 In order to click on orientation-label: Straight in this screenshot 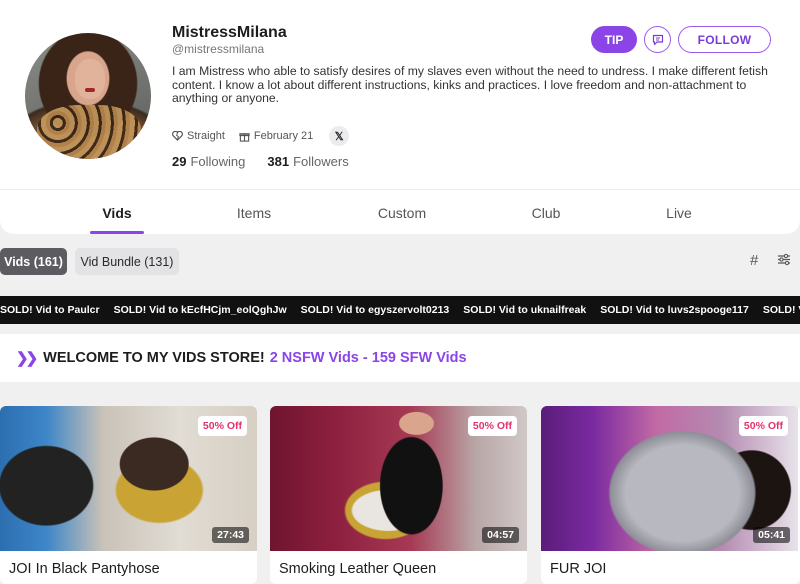, I will do `click(206, 136)`.